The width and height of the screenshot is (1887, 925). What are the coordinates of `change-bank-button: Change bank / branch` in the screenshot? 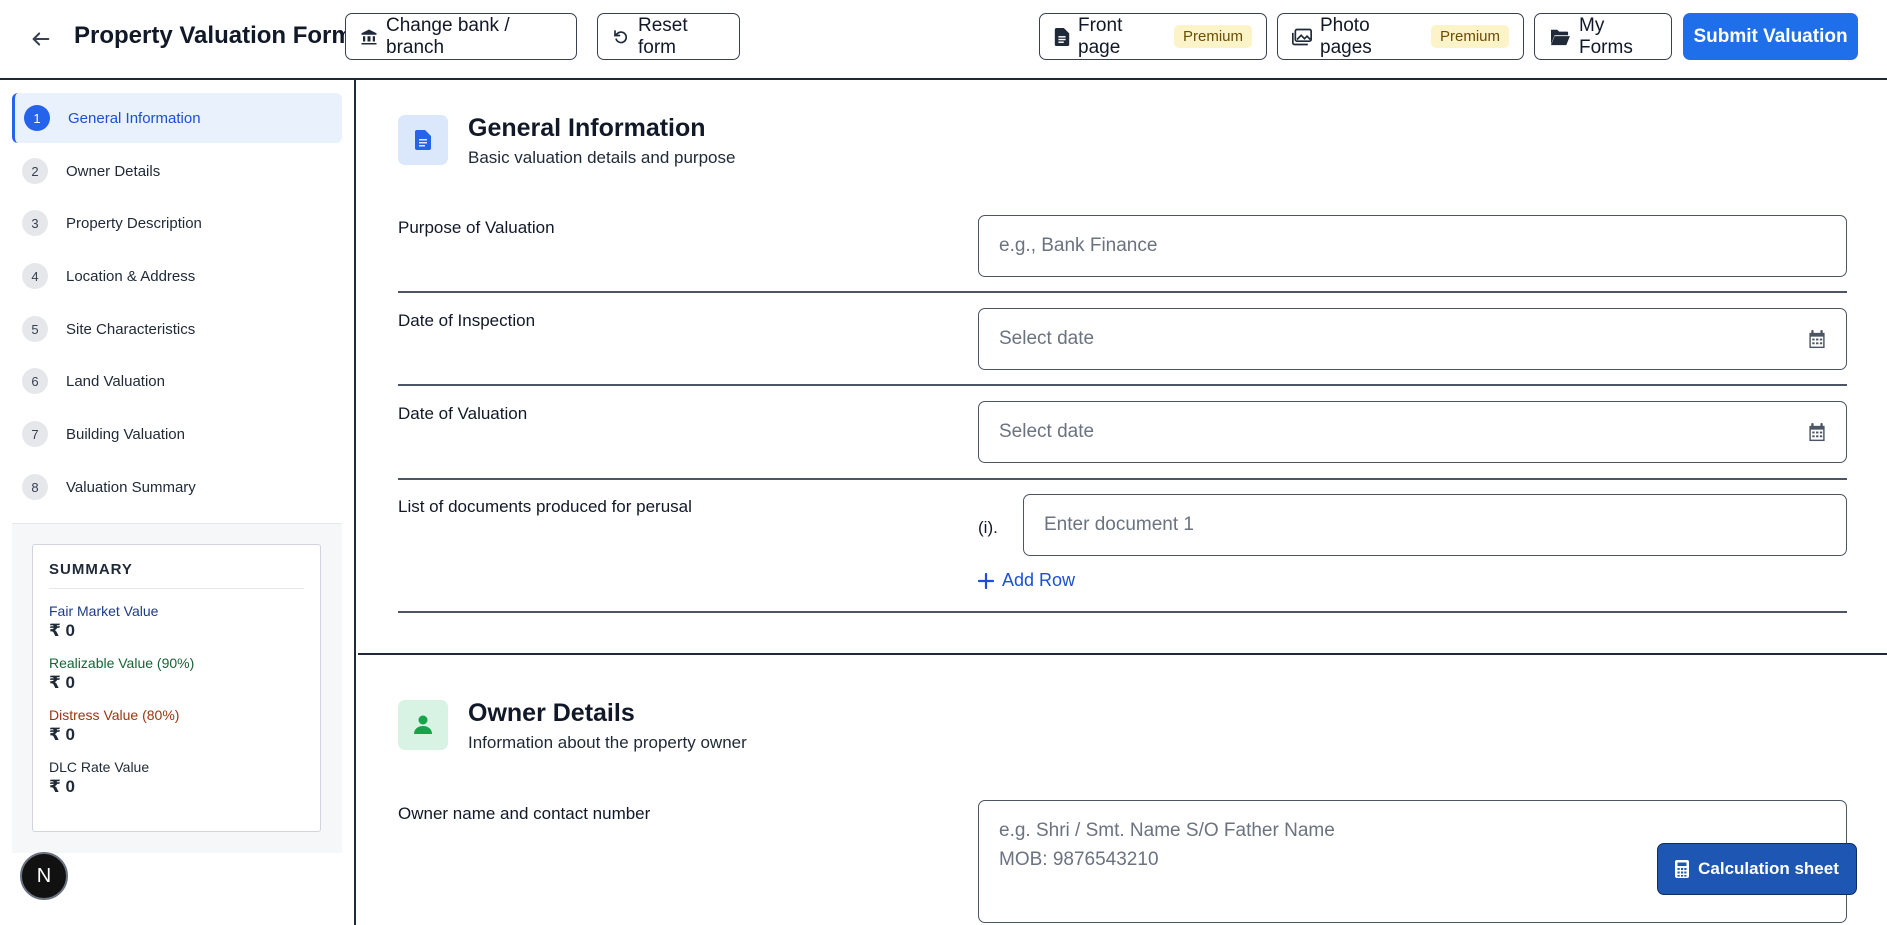 It's located at (461, 36).